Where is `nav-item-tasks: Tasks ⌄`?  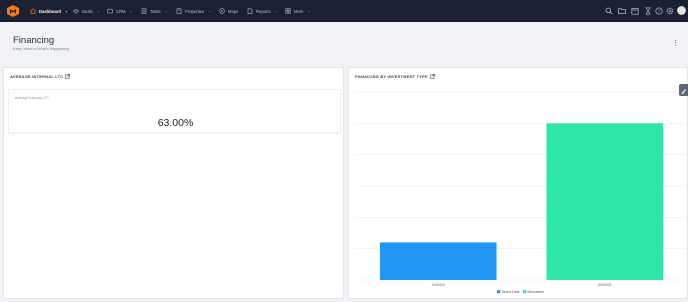
nav-item-tasks: Tasks ⌄ is located at coordinates (154, 11).